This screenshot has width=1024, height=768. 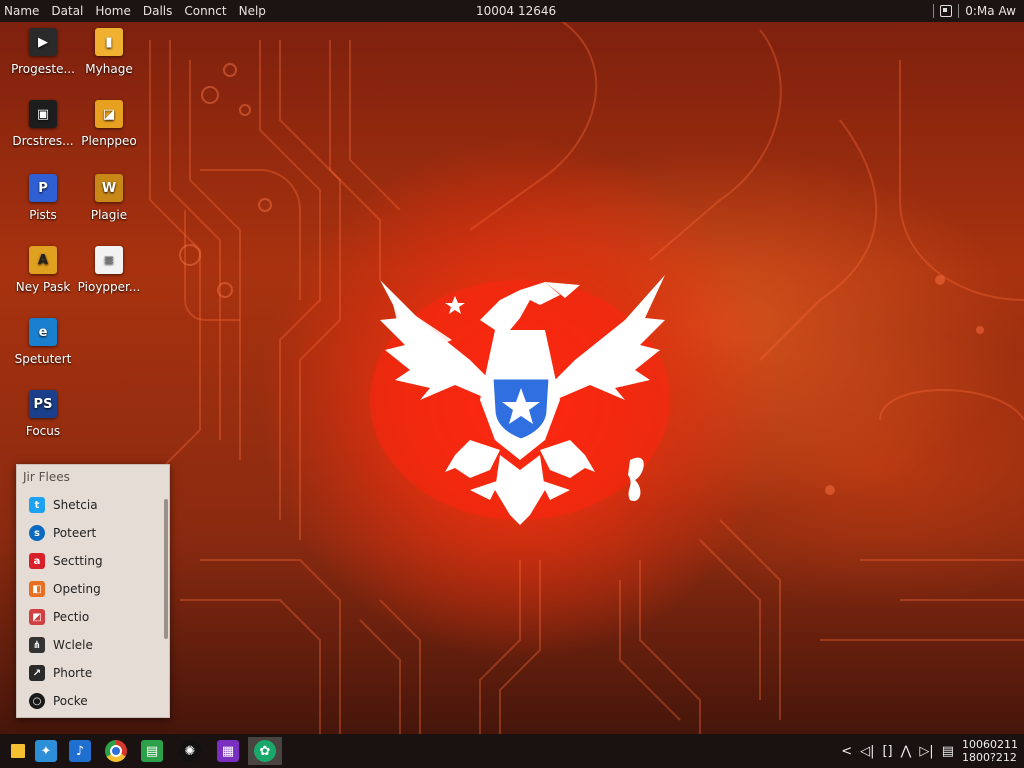 I want to click on taskbar-app-terminal: ✺, so click(x=190, y=751).